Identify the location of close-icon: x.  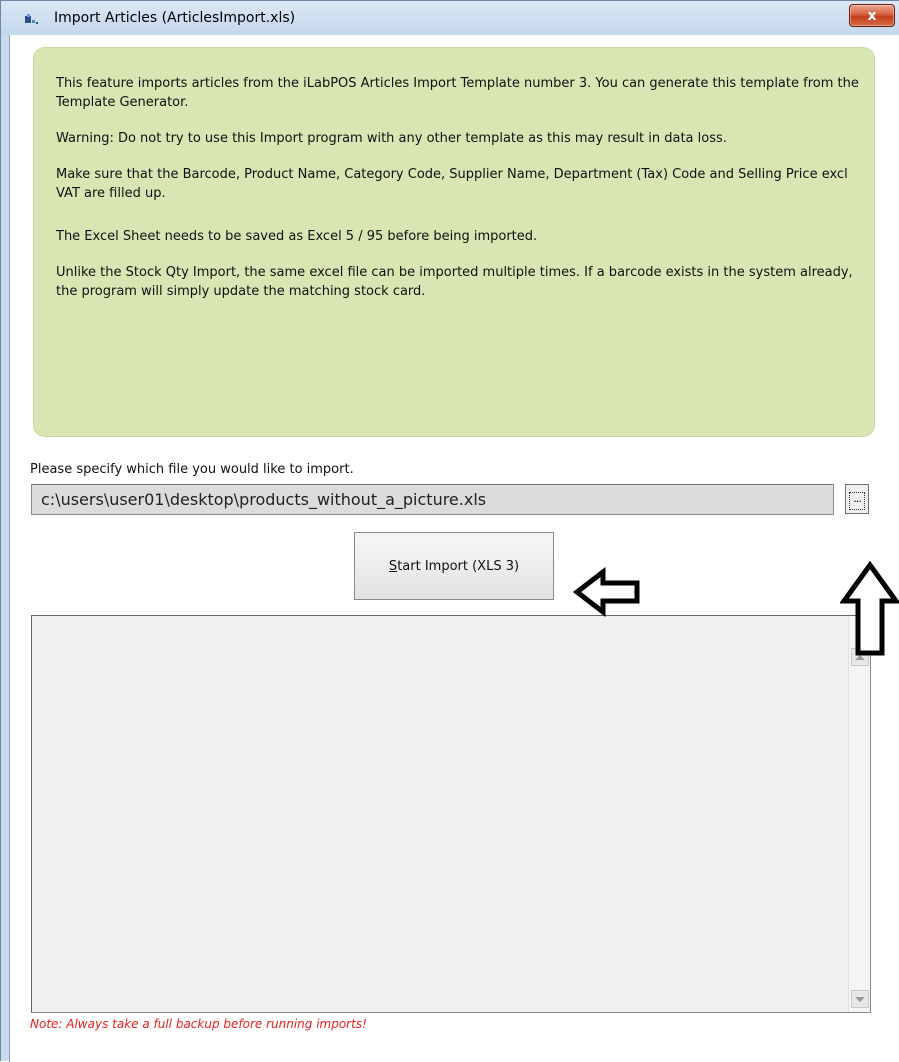
(872, 15).